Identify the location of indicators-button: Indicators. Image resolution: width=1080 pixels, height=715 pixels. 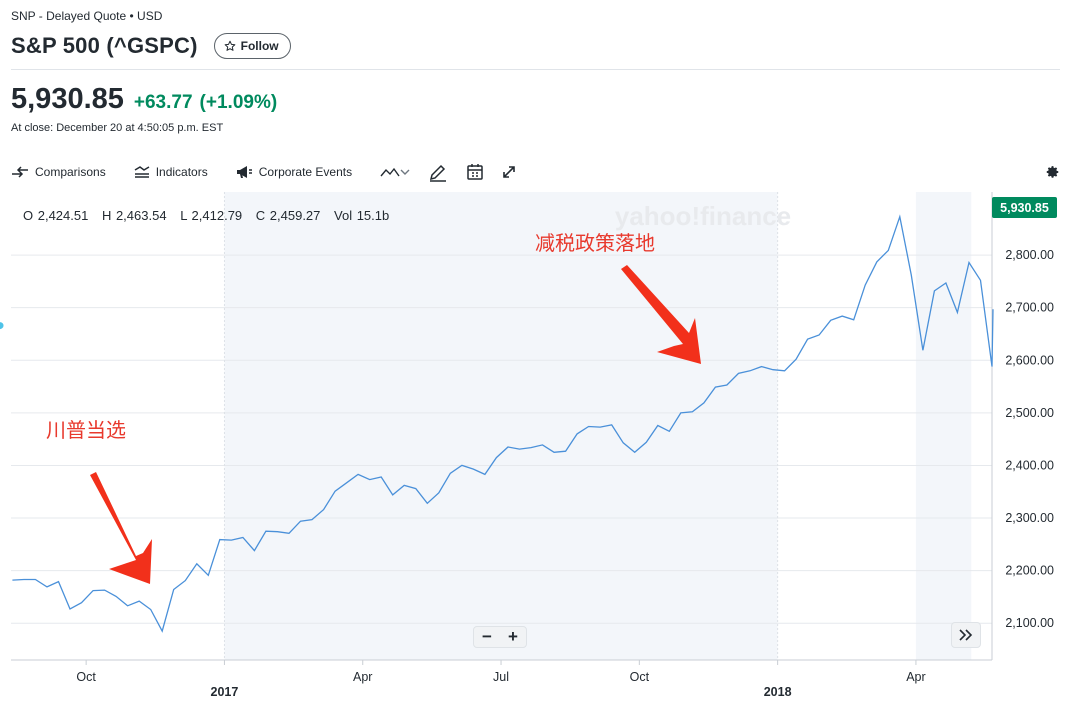
(171, 172).